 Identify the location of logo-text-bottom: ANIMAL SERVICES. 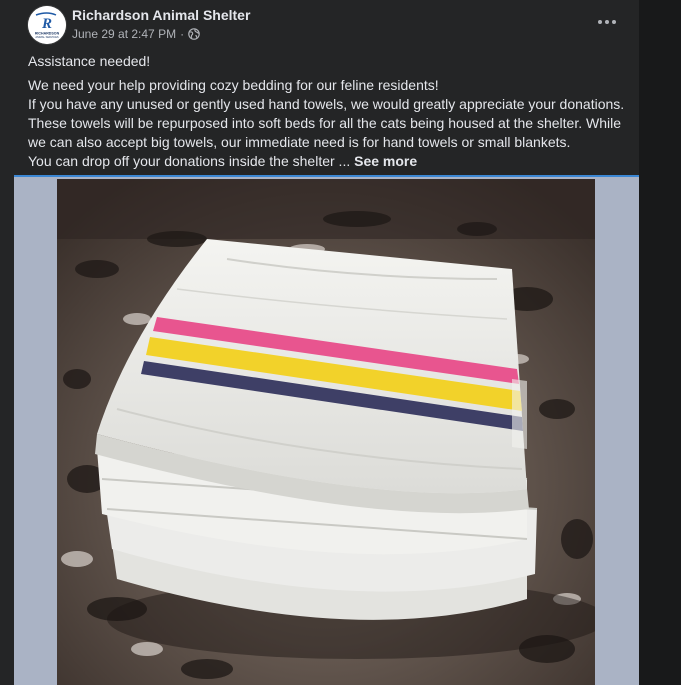
(47, 37).